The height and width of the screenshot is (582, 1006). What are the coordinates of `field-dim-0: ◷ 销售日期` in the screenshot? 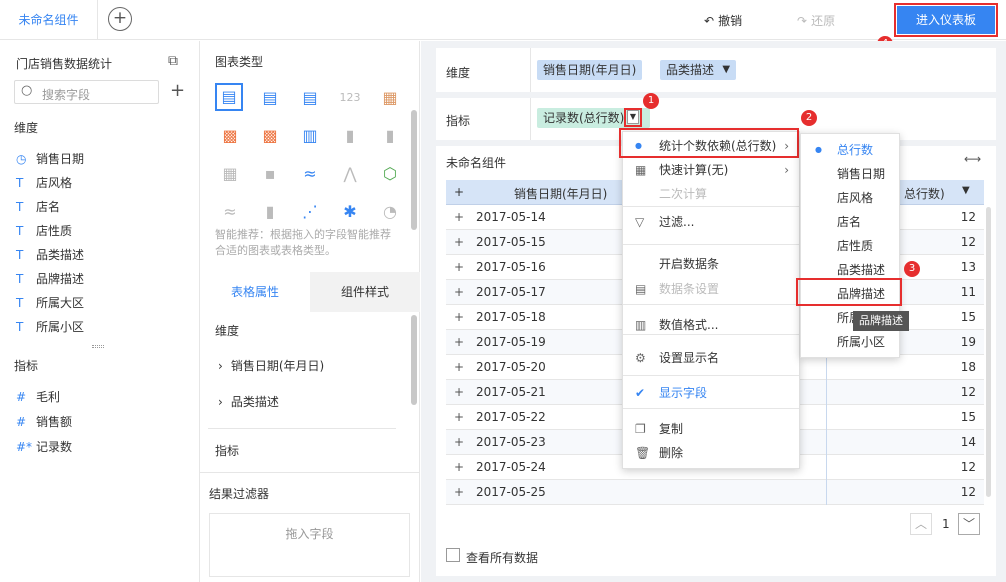 It's located at (50, 158).